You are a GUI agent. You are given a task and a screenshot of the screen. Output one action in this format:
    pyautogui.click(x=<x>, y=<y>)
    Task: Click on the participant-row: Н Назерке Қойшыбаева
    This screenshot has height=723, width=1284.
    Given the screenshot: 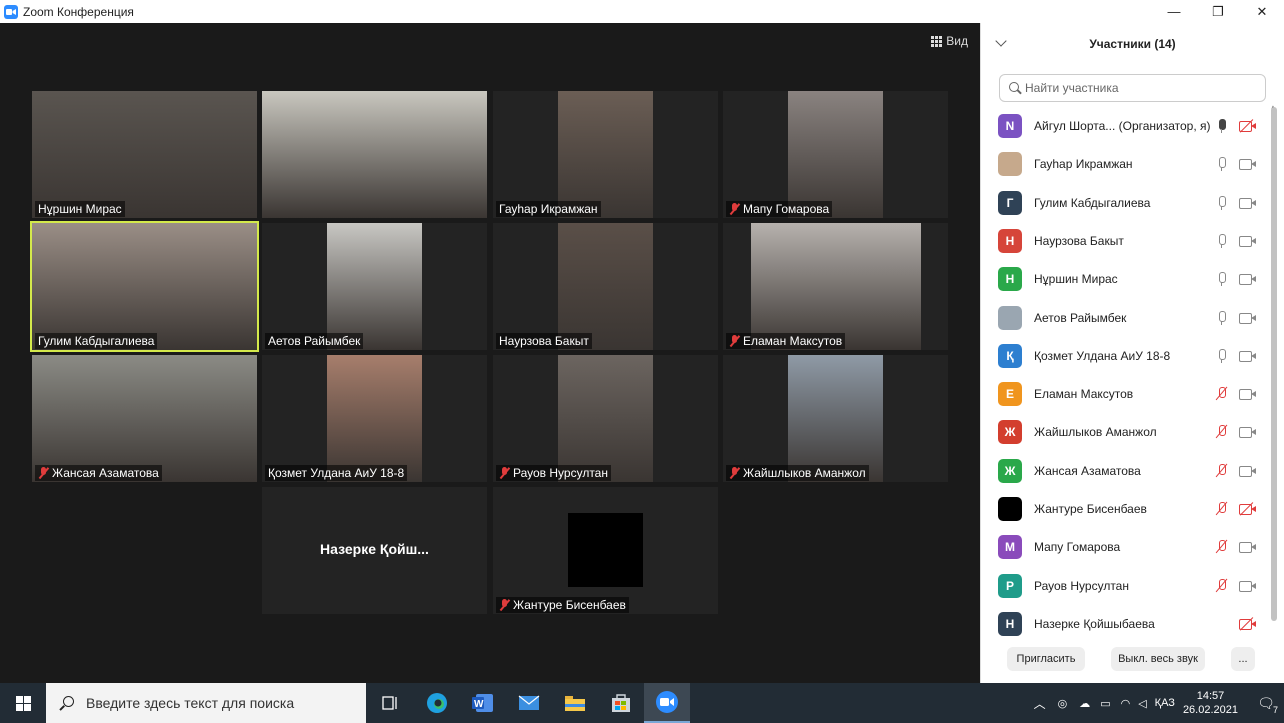 What is the action you would take?
    pyautogui.click(x=1126, y=621)
    